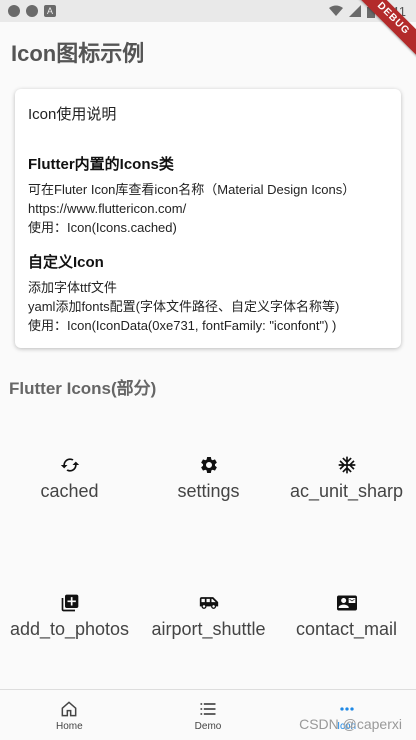 The height and width of the screenshot is (740, 416). Describe the element at coordinates (208, 616) in the screenshot. I see `icon-cell-airport-shuttle: airport_shuttle` at that location.